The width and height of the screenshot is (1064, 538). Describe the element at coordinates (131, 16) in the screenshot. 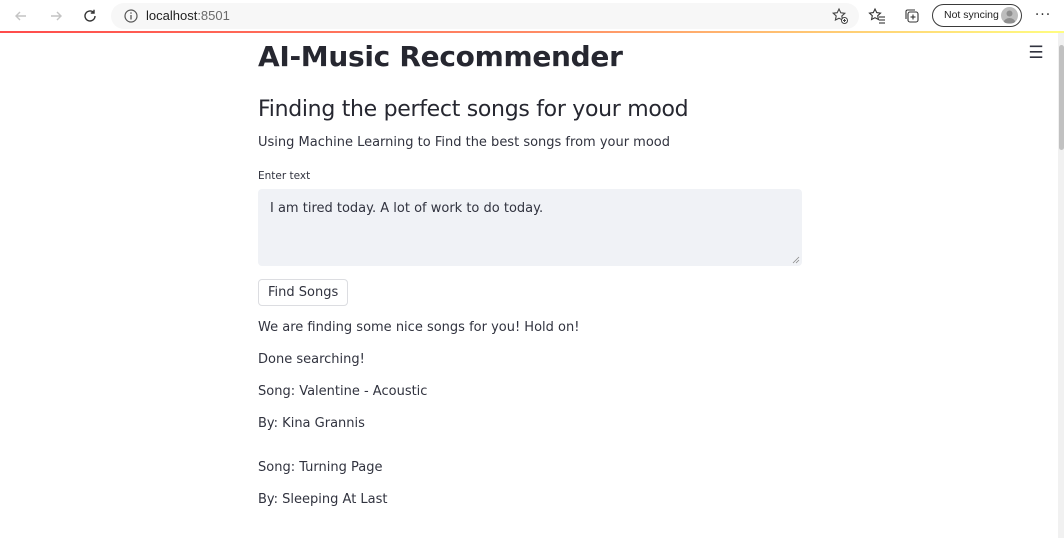

I see `info-icon` at that location.